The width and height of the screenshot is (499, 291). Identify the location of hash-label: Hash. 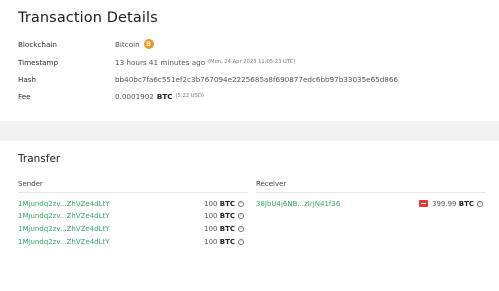
(27, 79).